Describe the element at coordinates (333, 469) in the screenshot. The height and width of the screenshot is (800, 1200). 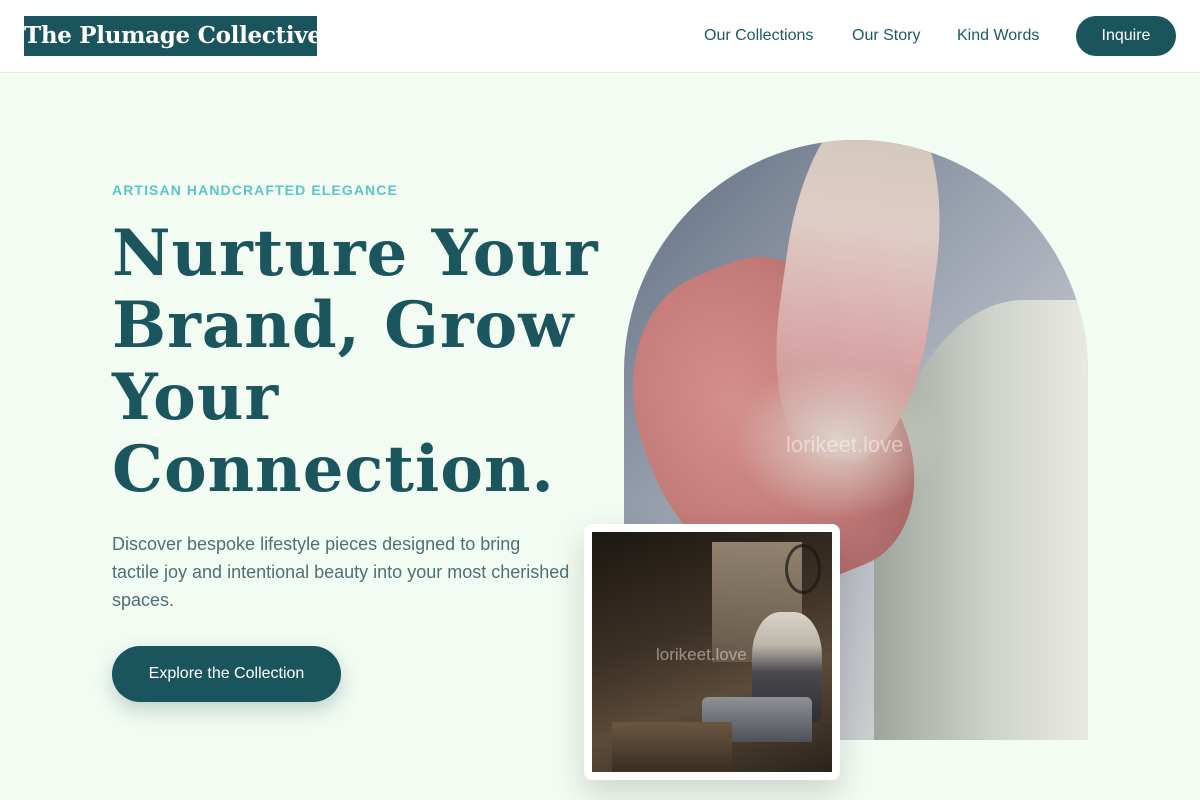
I see `headline-line: Connection.` at that location.